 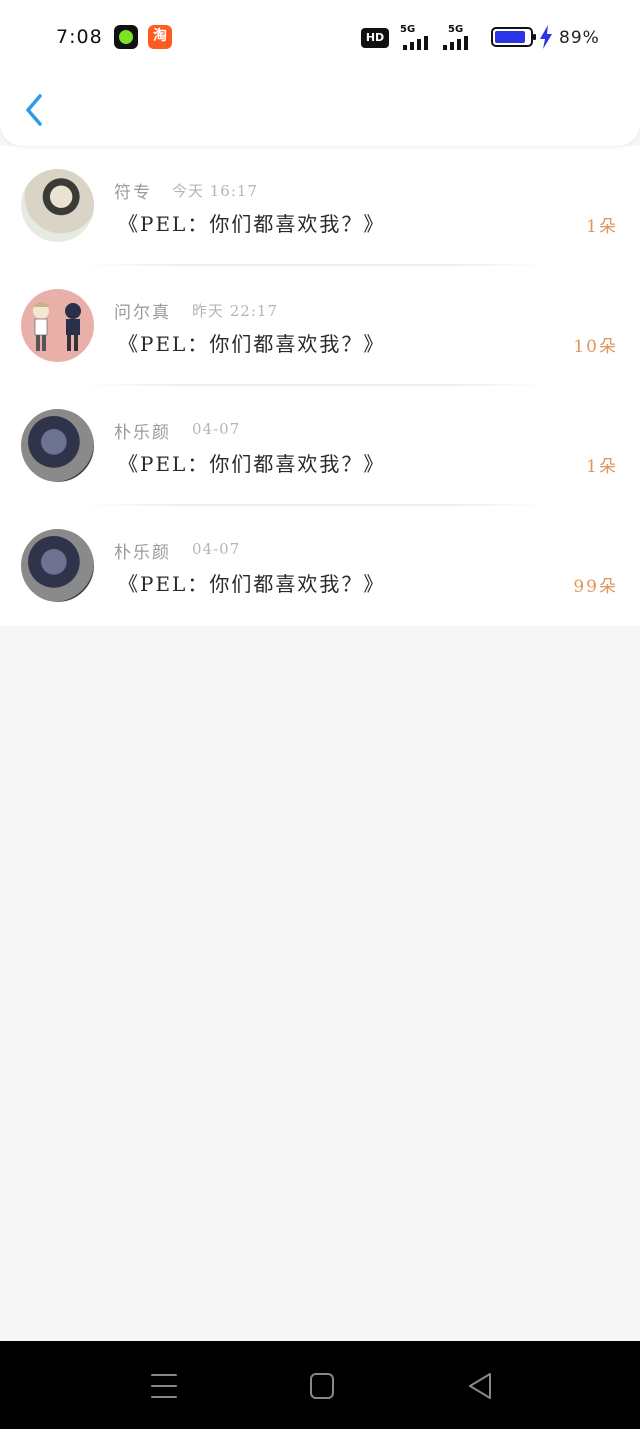 I want to click on list-item: 朴乐颜 04-07 《PEL：你们都喜欢我？》 1朵, so click(x=320, y=446).